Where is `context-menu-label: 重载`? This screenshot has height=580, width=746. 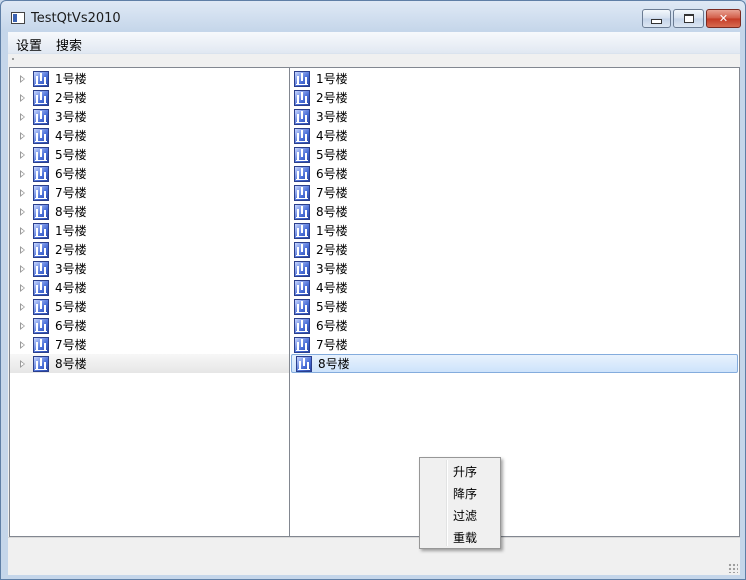 context-menu-label: 重载 is located at coordinates (465, 537).